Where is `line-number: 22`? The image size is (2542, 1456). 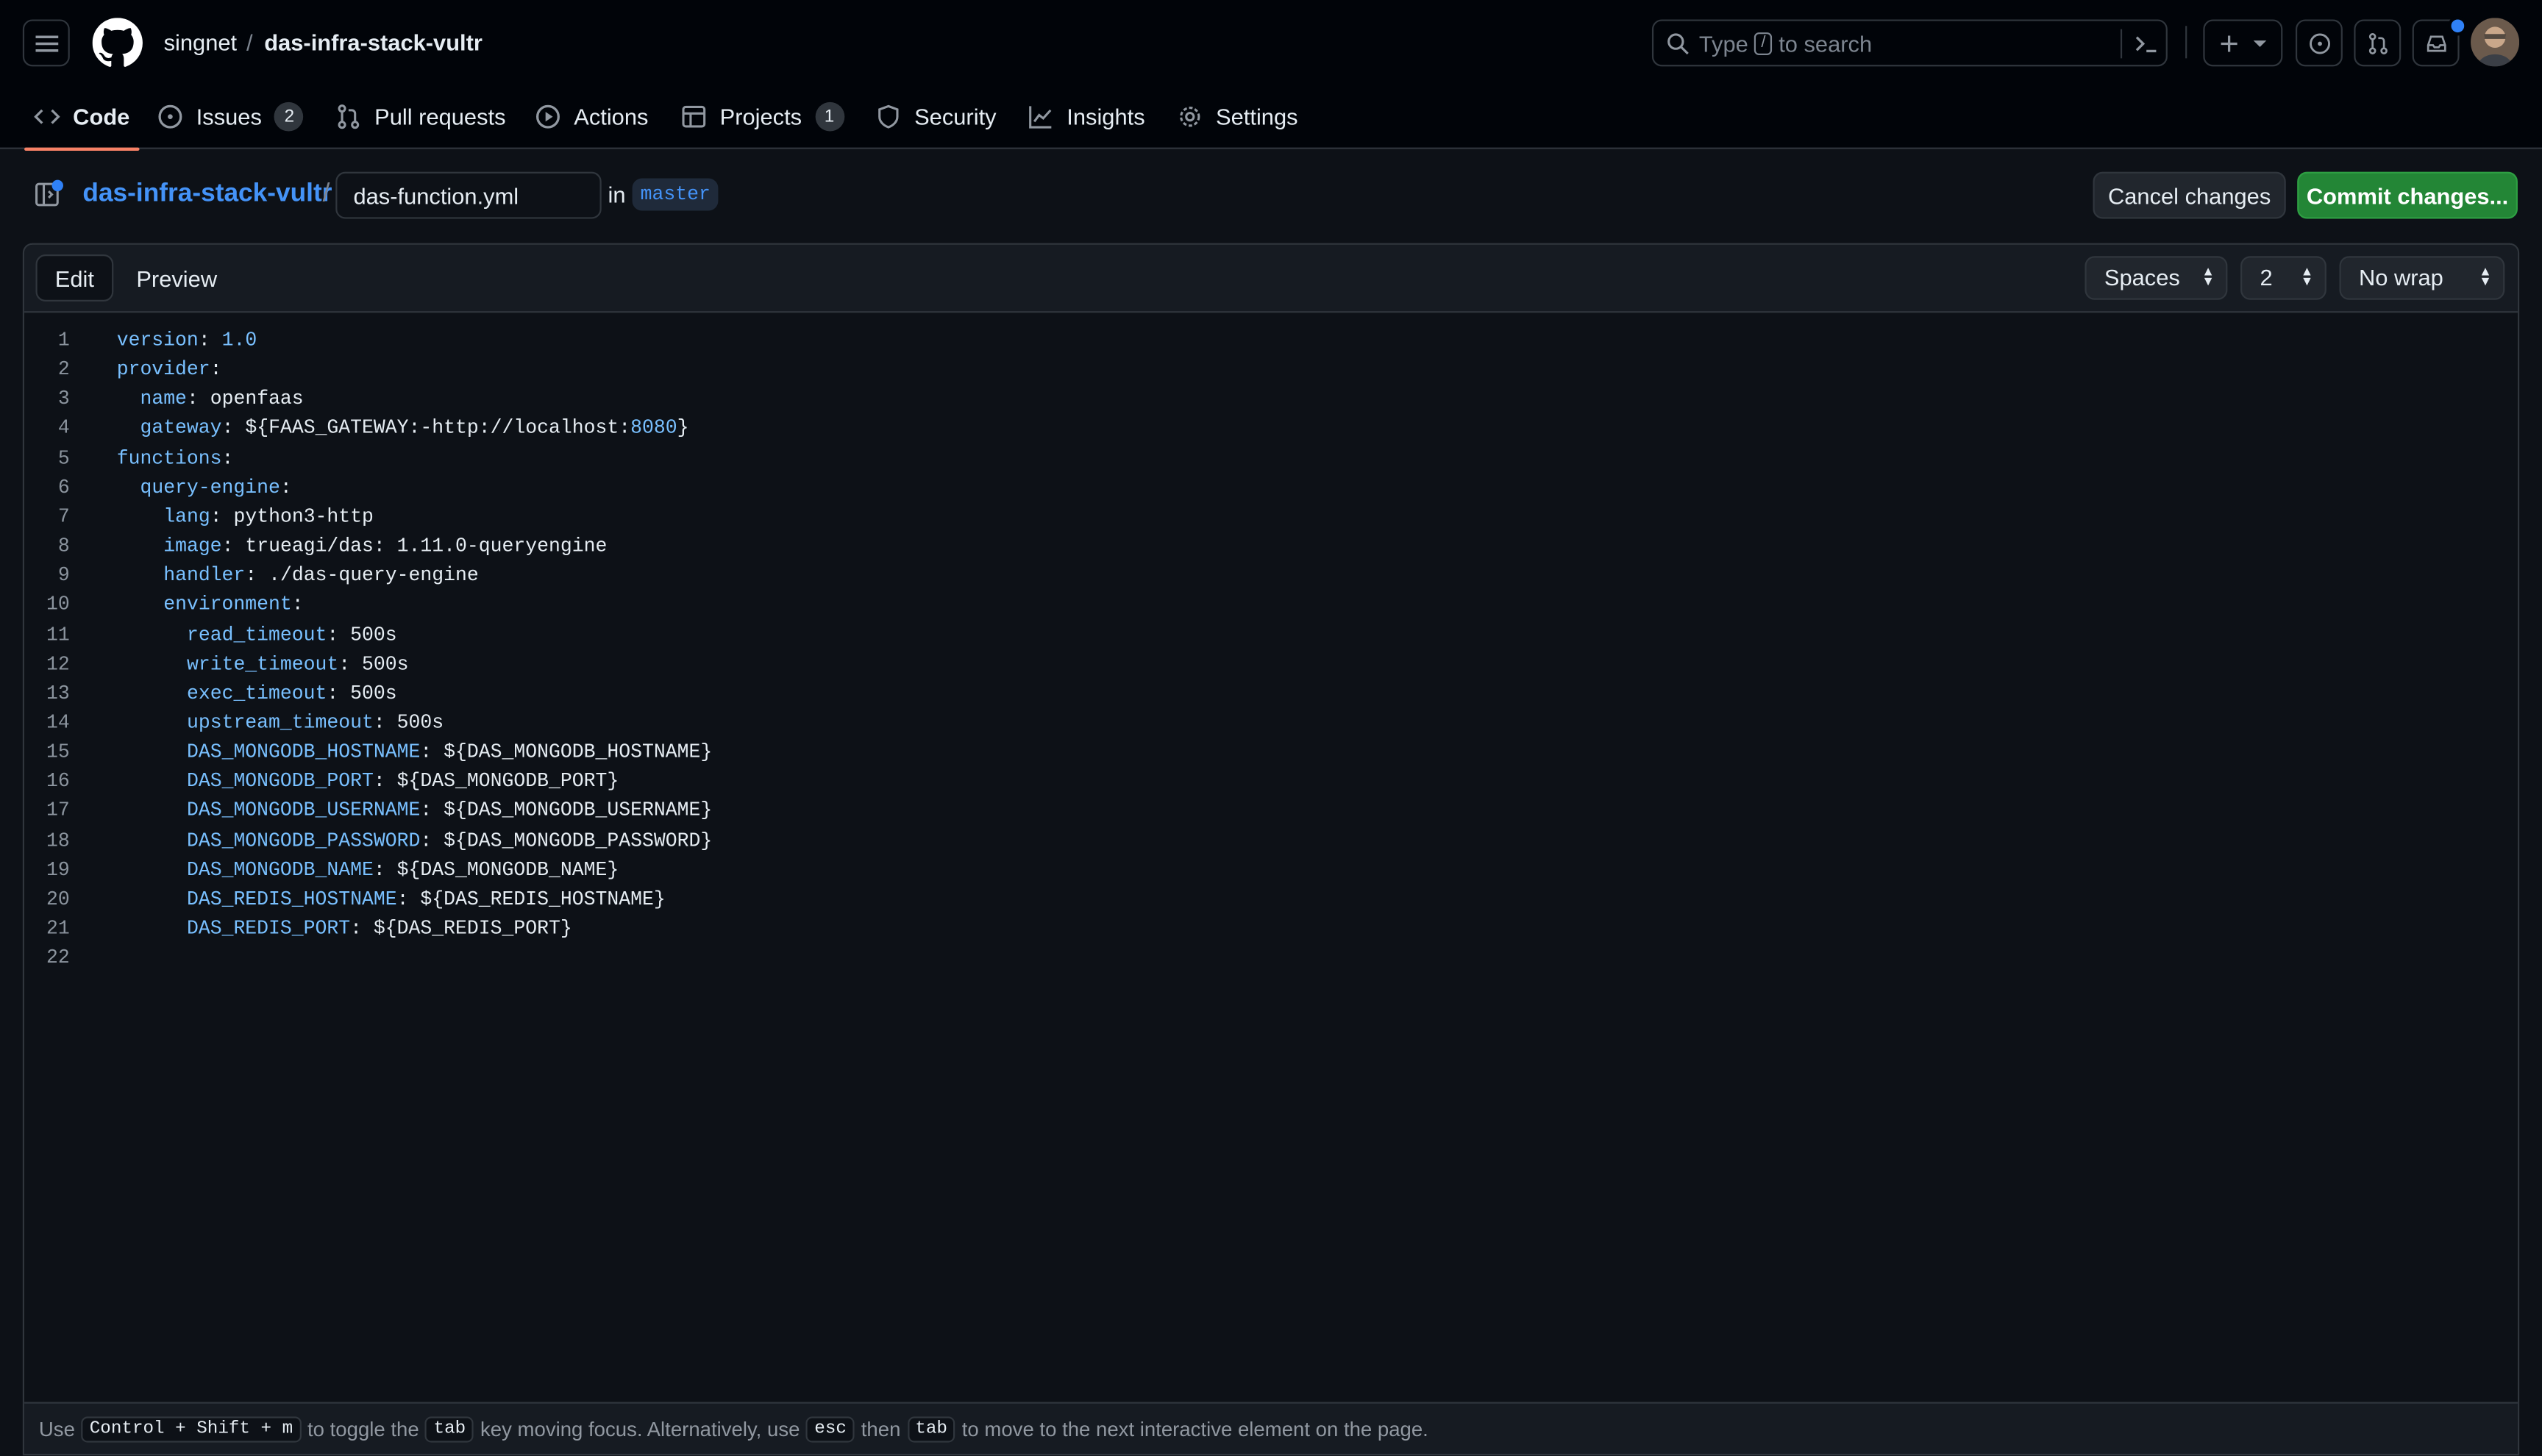 line-number: 22 is located at coordinates (58, 958).